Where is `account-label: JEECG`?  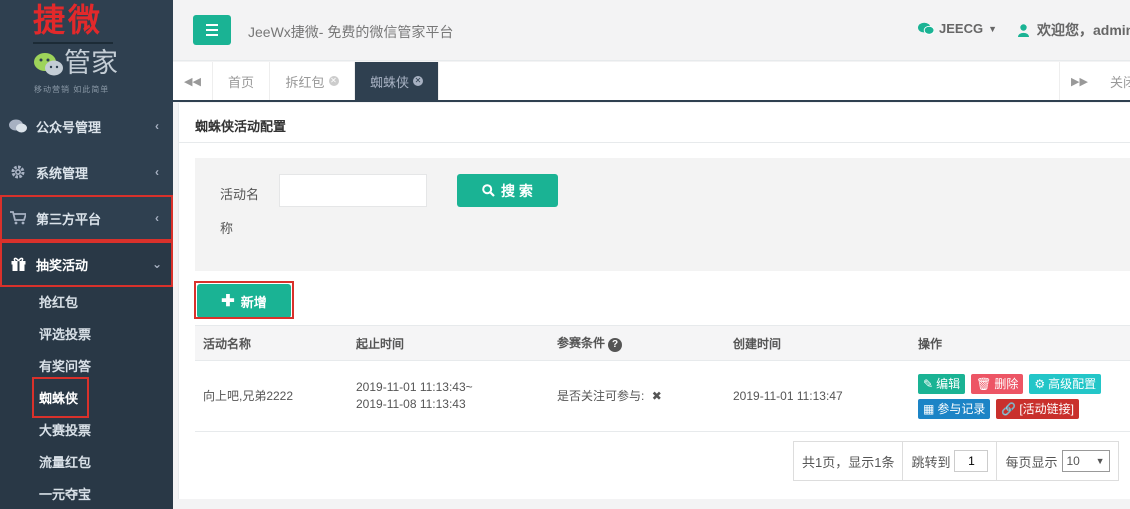 account-label: JEECG is located at coordinates (961, 28).